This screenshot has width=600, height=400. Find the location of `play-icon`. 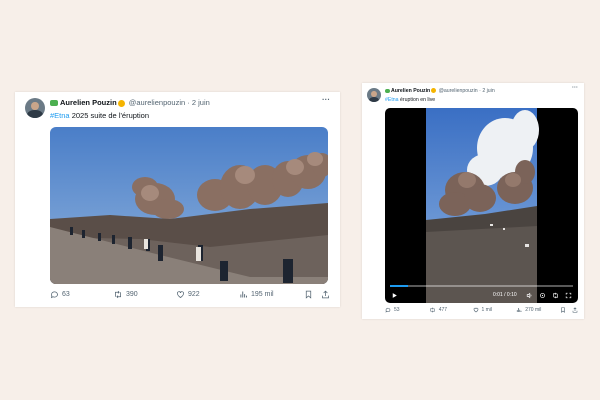

play-icon is located at coordinates (394, 295).